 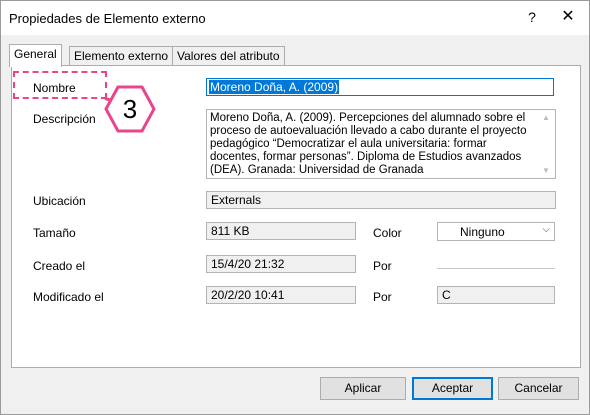 I want to click on callout-number: 3, so click(x=130, y=109).